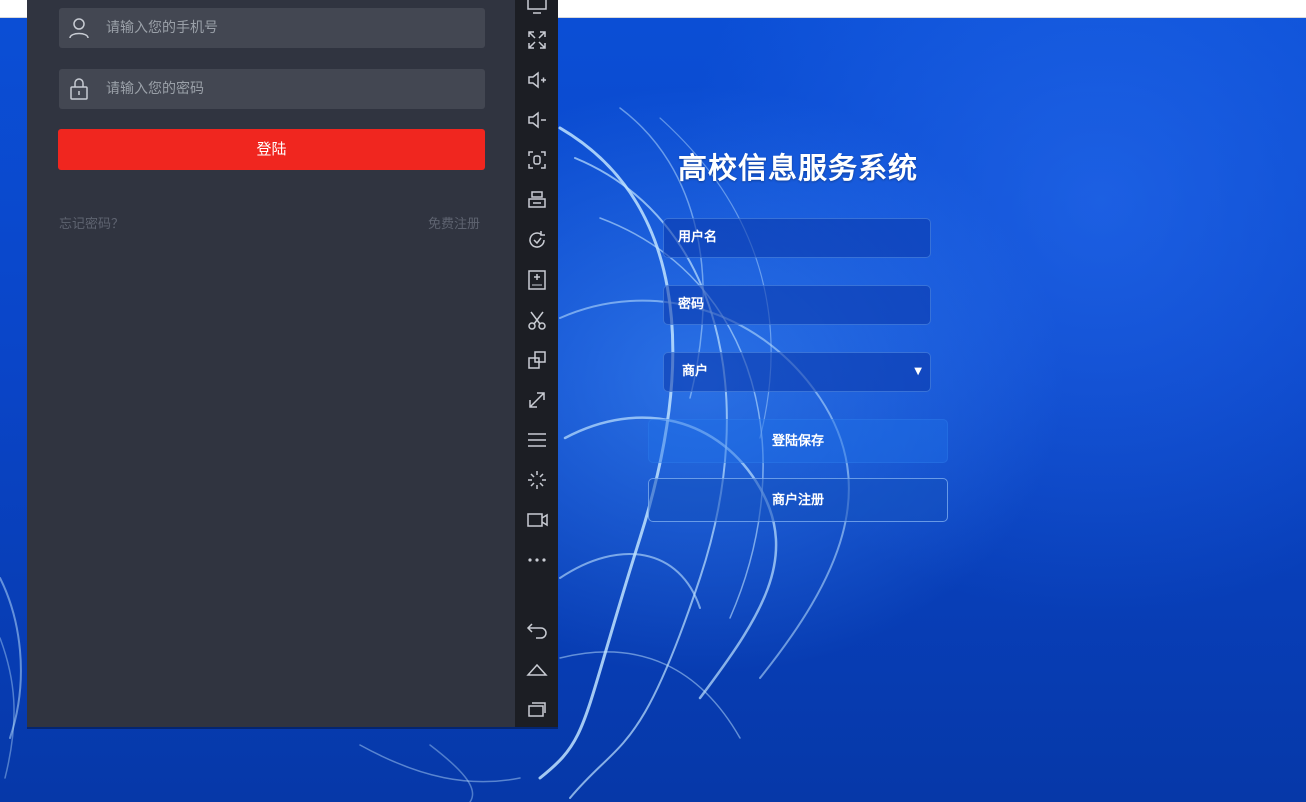 This screenshot has width=1306, height=802. What do you see at coordinates (537, 280) in the screenshot?
I see `install-apk-icon` at bounding box center [537, 280].